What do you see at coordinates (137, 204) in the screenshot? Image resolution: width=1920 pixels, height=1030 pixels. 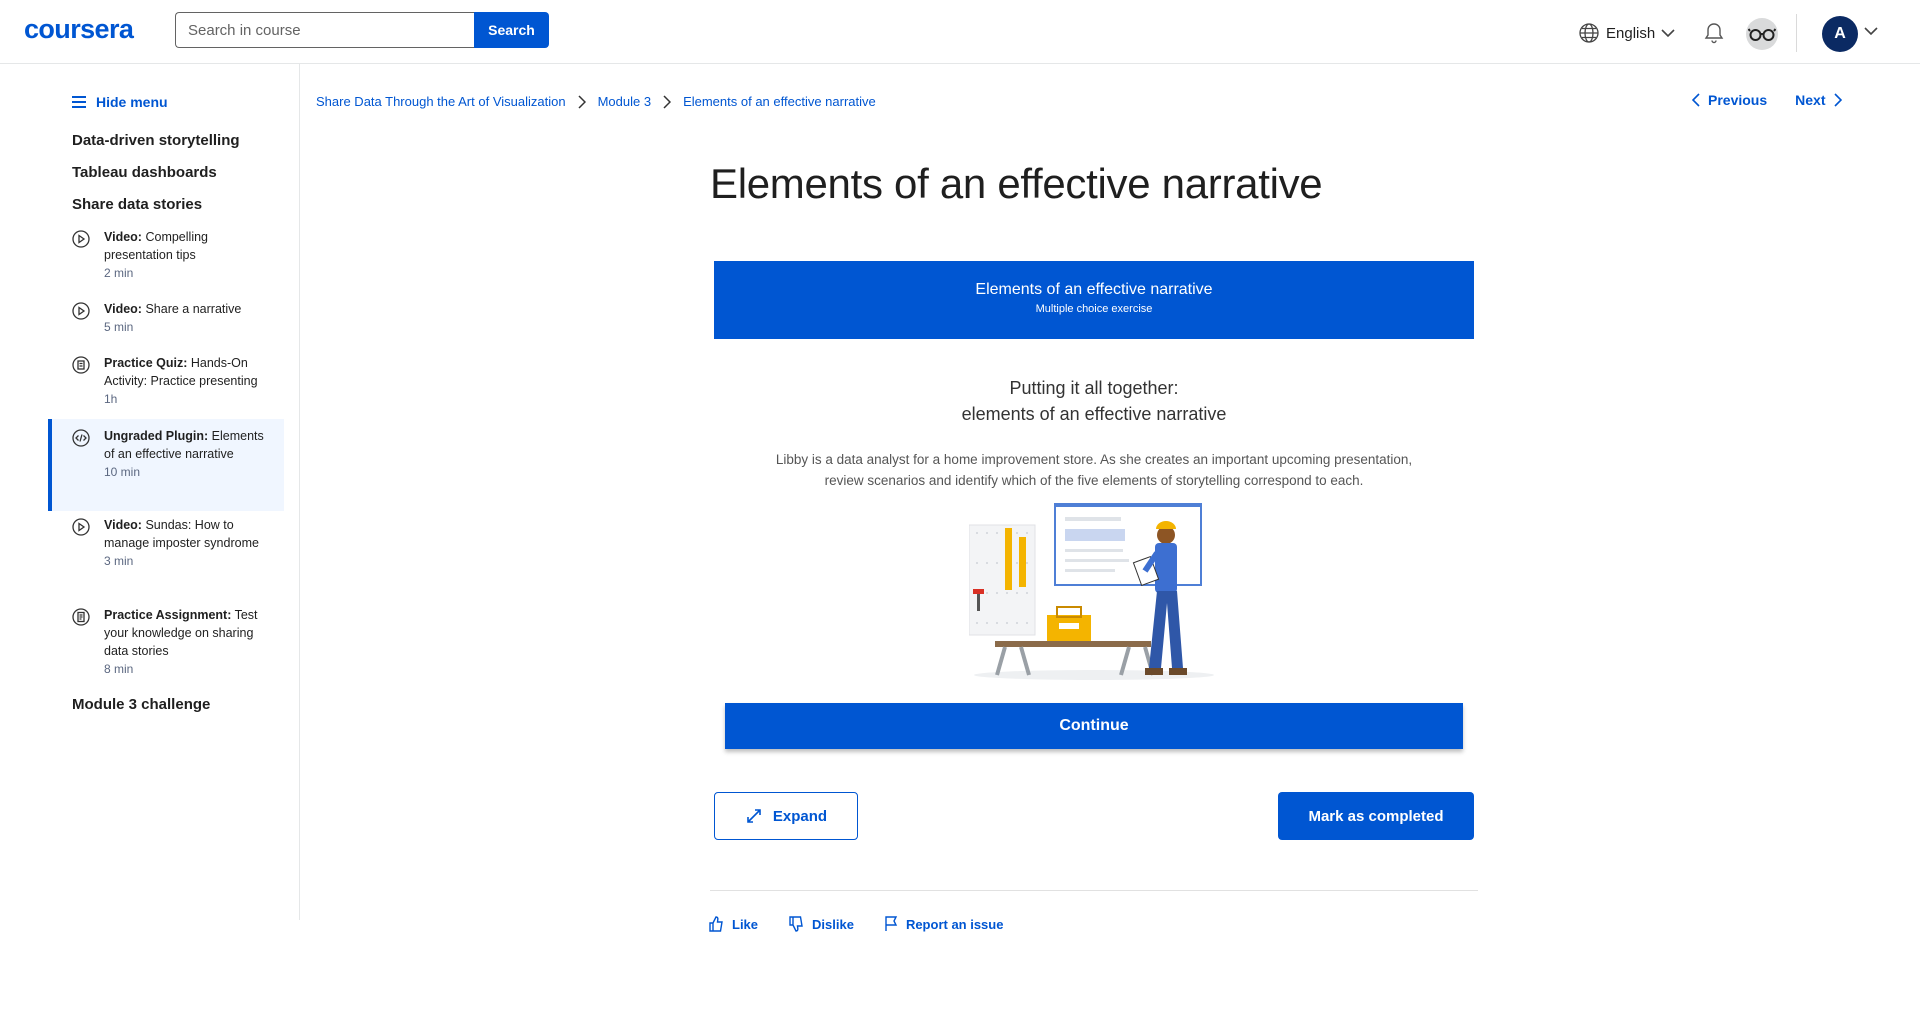 I see `section-share-data-stories: Share data stories` at bounding box center [137, 204].